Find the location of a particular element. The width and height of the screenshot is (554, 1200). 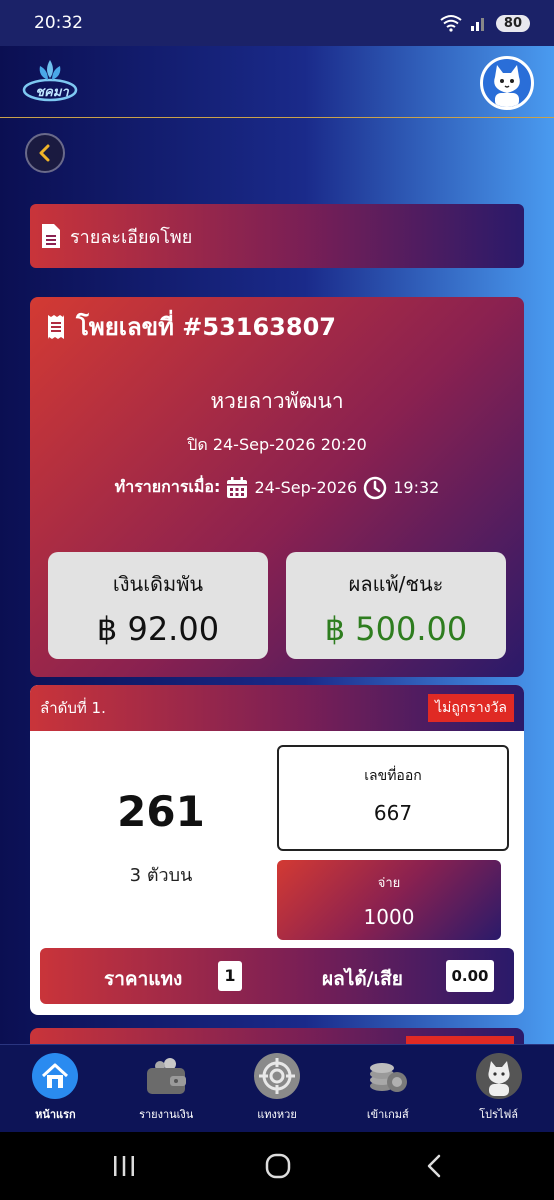

win-loss-box: ผลแพ้/ชนะ ฿ 500.00 is located at coordinates (396, 605).